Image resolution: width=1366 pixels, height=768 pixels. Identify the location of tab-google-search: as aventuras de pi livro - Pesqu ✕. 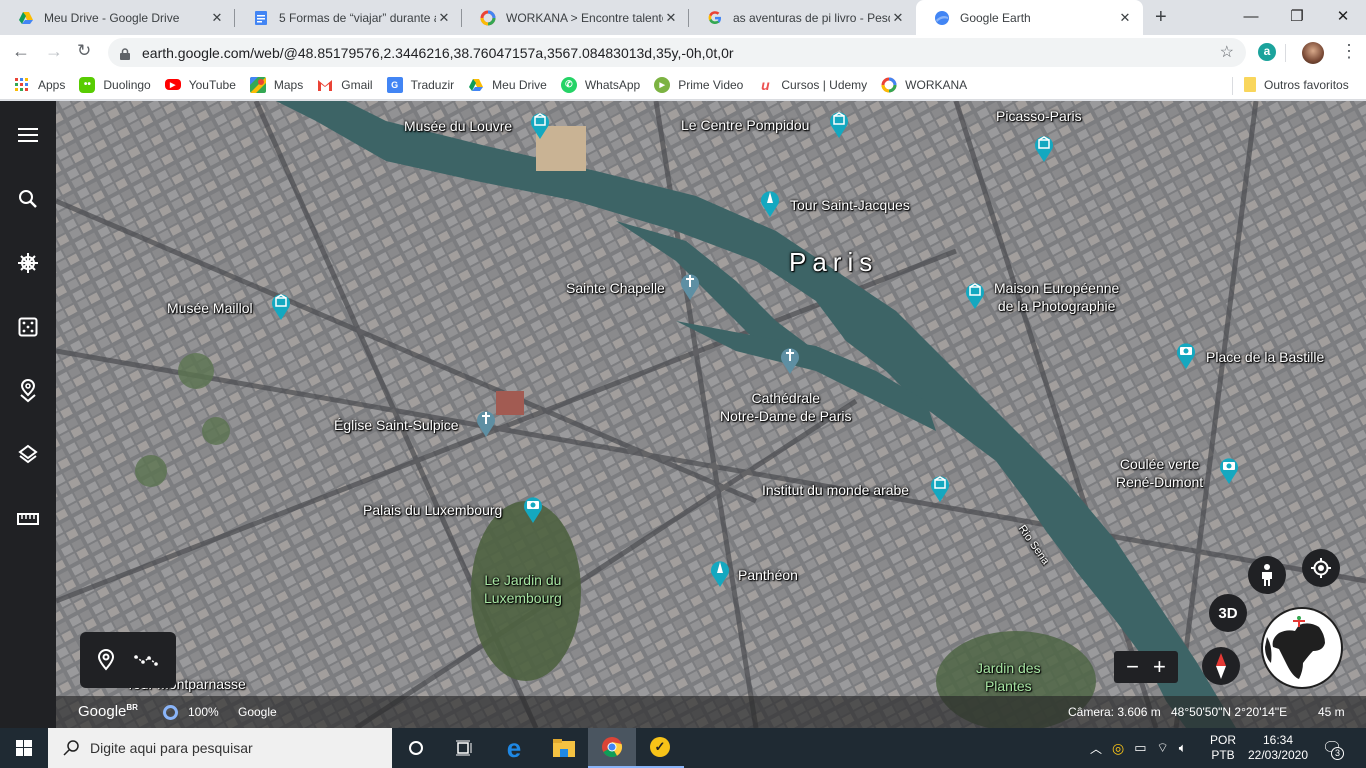
(802, 17).